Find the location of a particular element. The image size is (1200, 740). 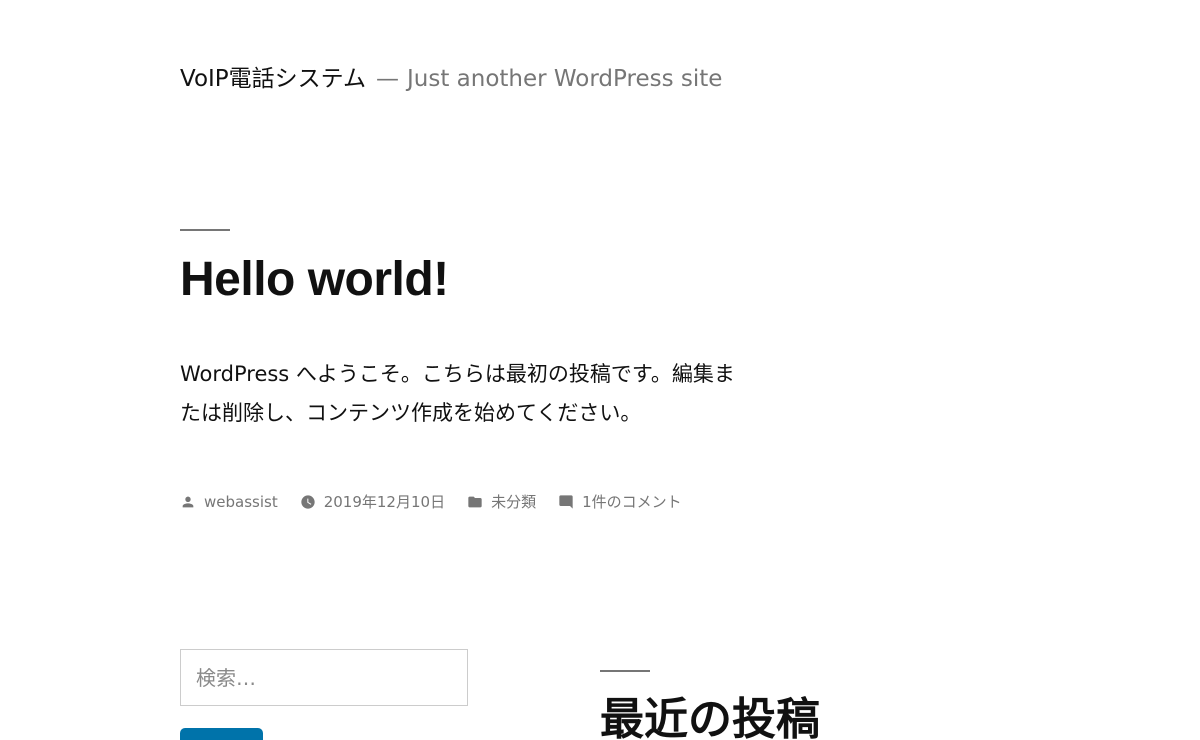

post-comments-link: 1件のコメント is located at coordinates (632, 502).